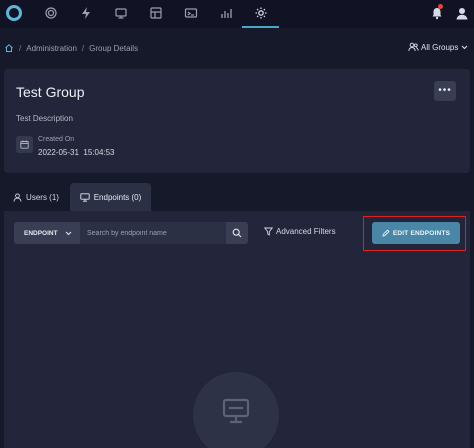  What do you see at coordinates (270, 231) in the screenshot?
I see `filter-icon` at bounding box center [270, 231].